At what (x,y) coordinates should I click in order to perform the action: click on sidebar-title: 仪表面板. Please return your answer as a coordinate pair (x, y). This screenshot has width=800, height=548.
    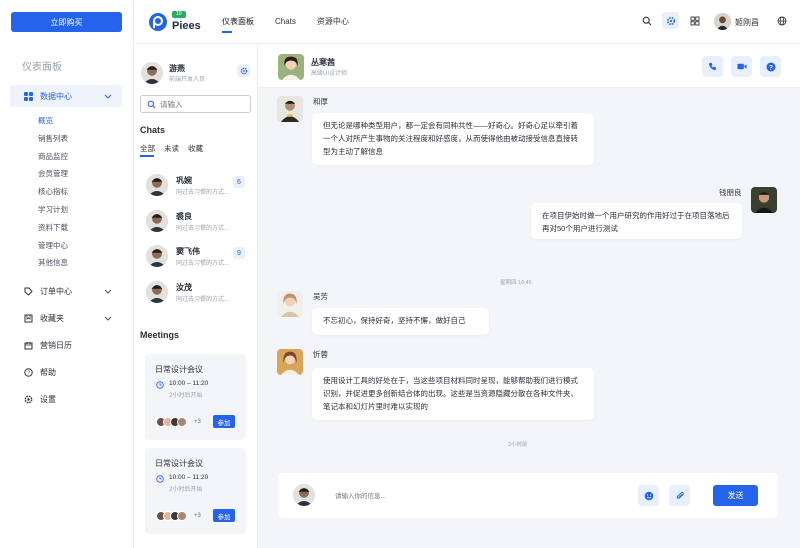
    Looking at the image, I should click on (42, 67).